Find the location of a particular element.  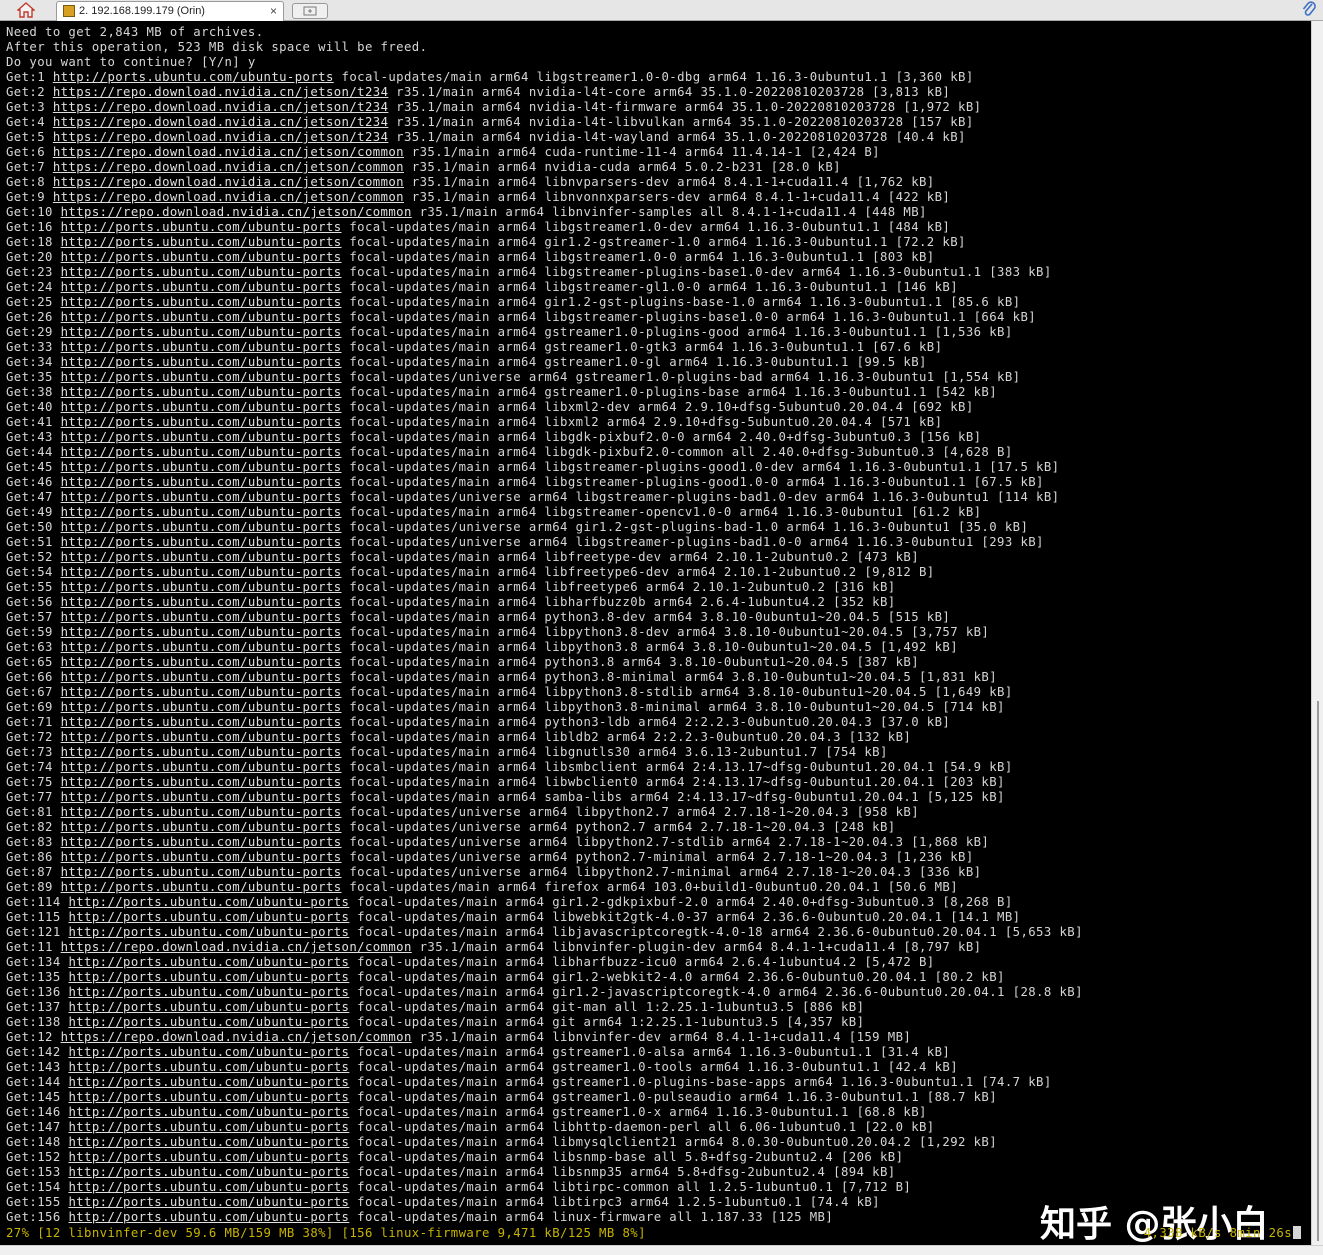

line-prefix: Get:134 is located at coordinates (37, 962).